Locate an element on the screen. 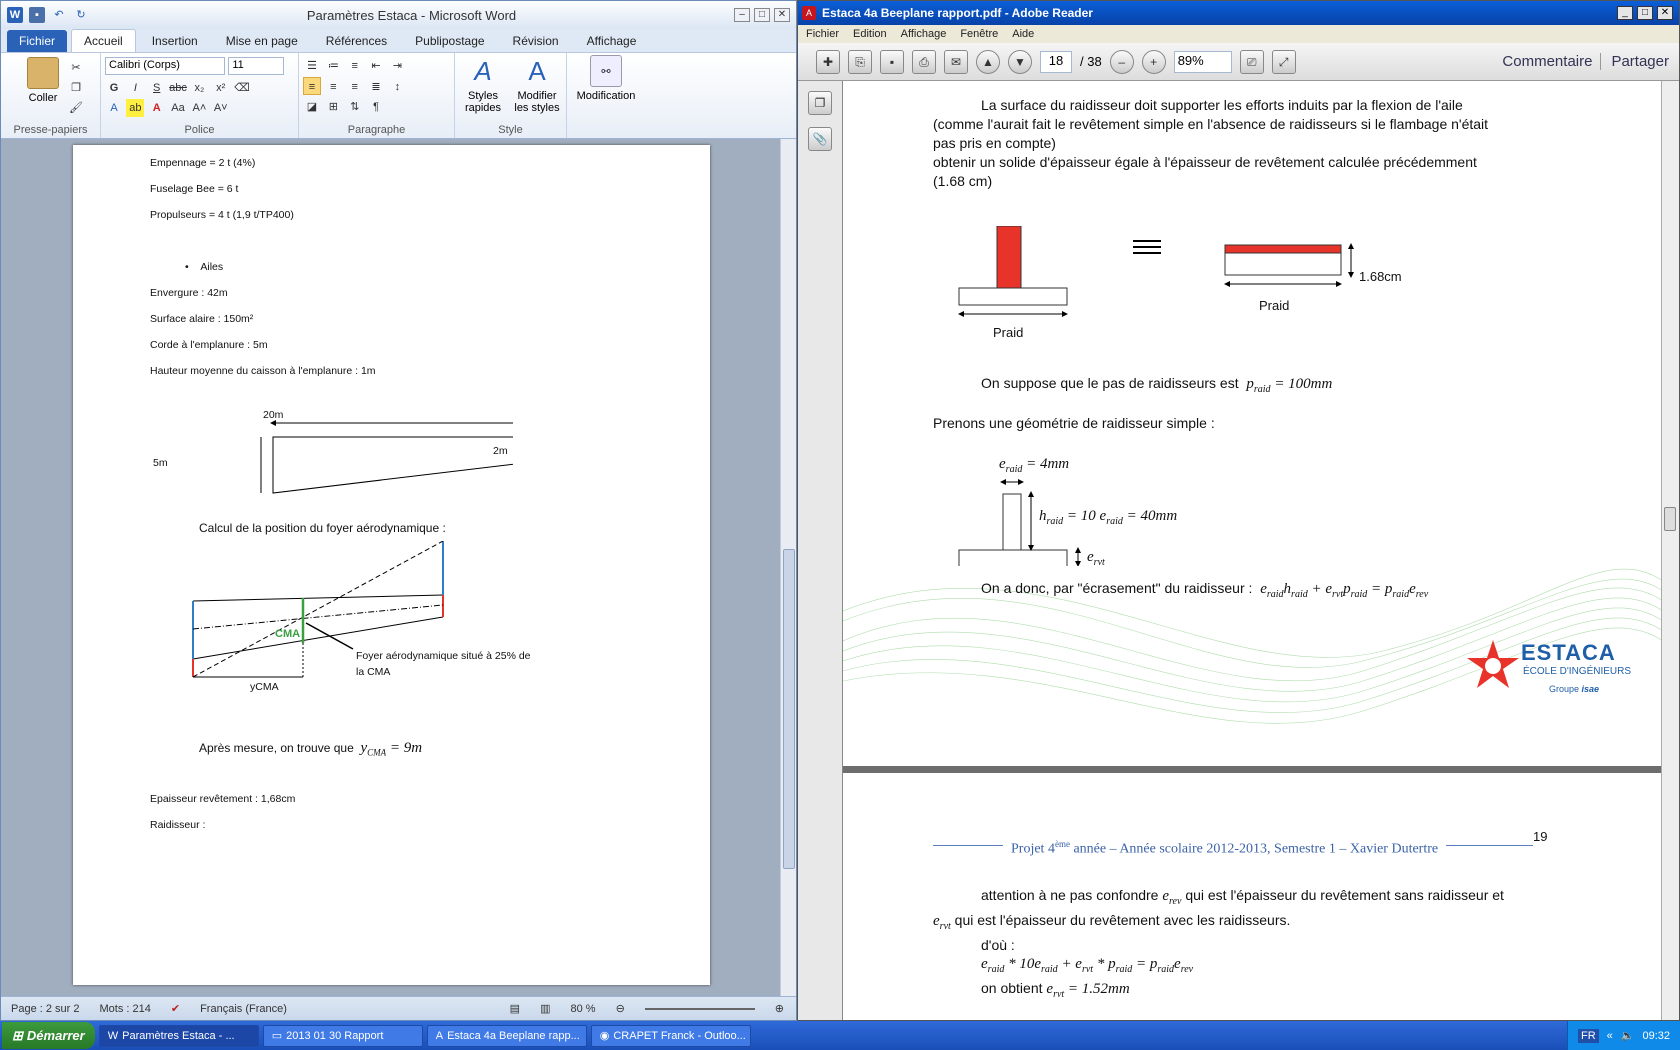 The width and height of the screenshot is (1680, 1050). create-pdf-icon: ✚ is located at coordinates (828, 61).